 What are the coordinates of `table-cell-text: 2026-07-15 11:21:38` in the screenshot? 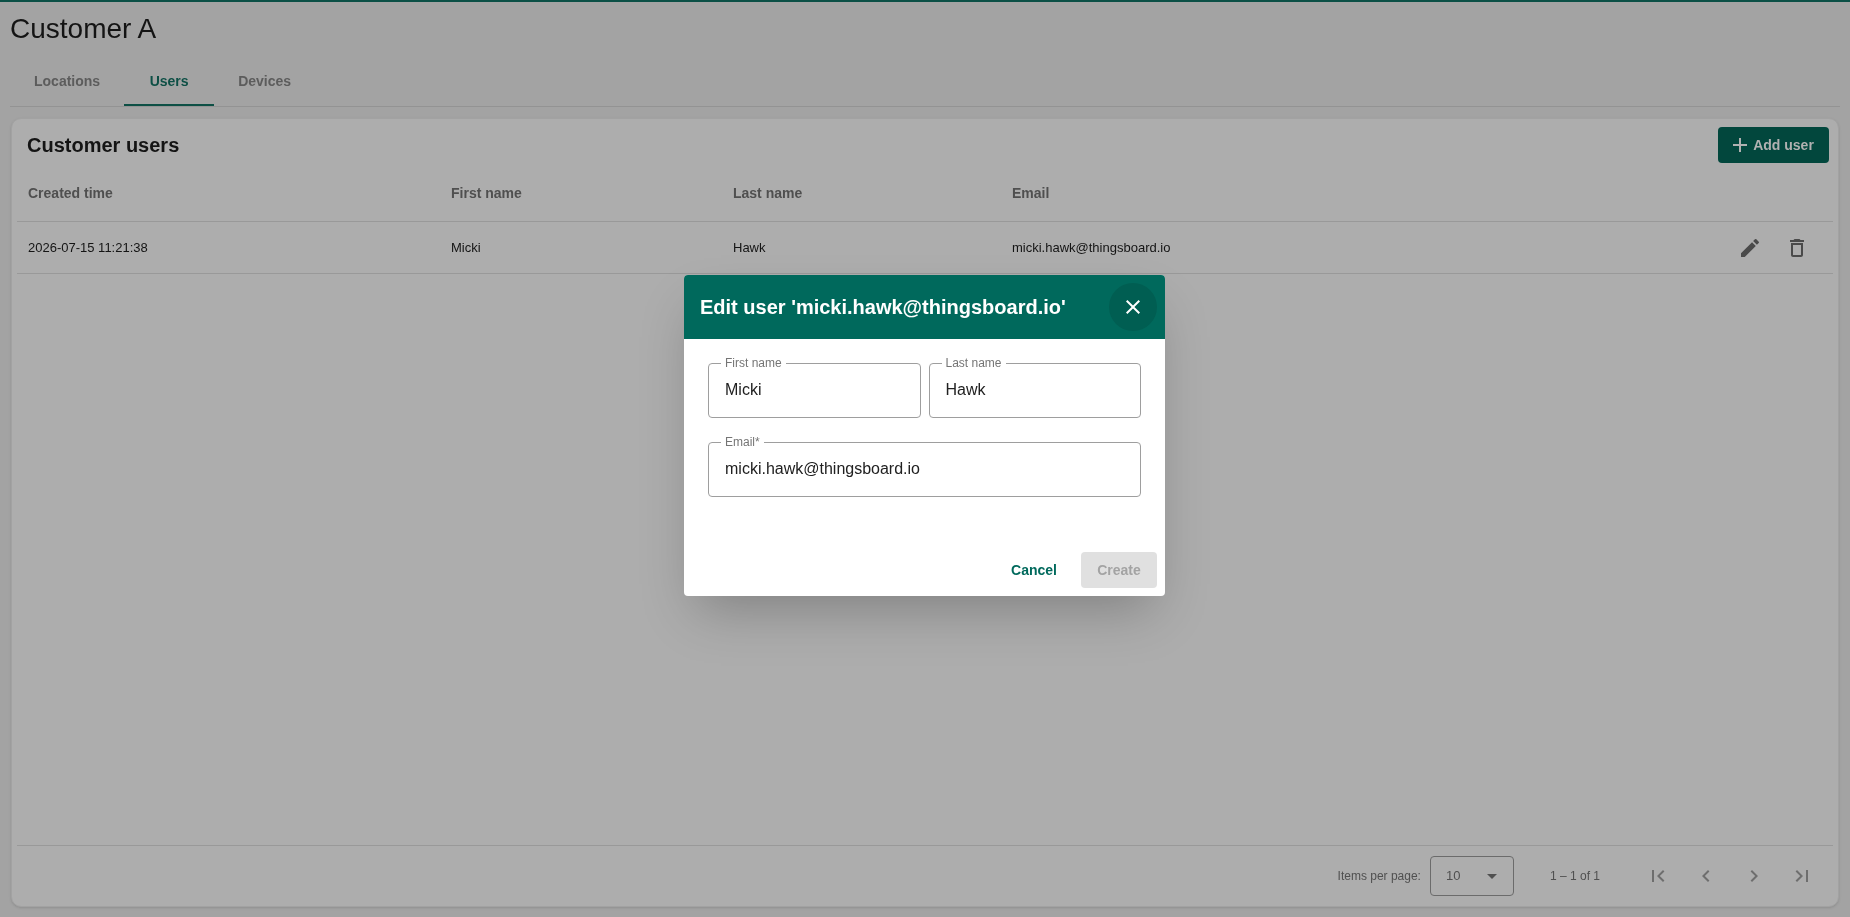 It's located at (88, 247).